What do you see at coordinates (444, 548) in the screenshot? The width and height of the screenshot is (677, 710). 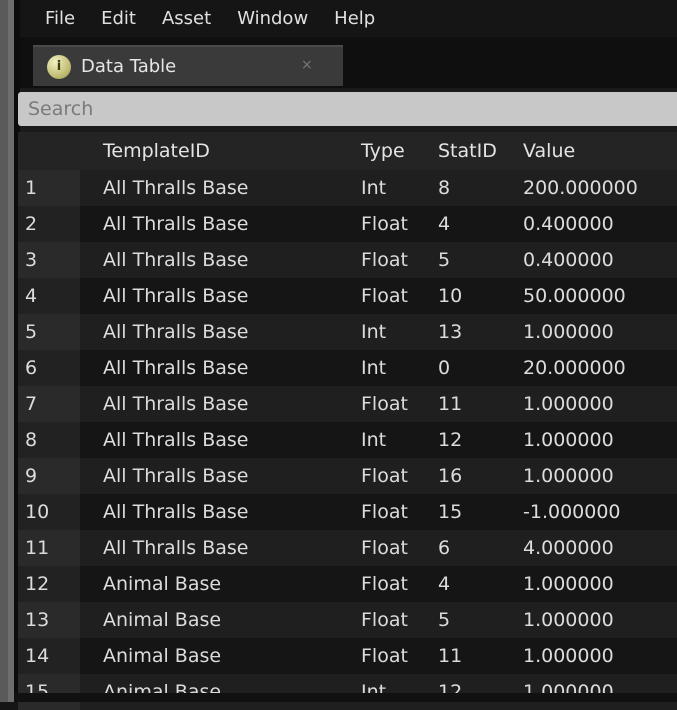 I see `row-statid: 6` at bounding box center [444, 548].